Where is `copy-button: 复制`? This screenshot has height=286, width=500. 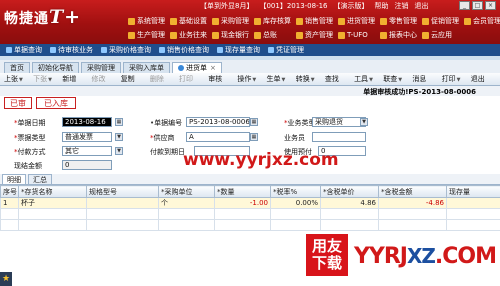 copy-button: 复制 is located at coordinates (135, 79).